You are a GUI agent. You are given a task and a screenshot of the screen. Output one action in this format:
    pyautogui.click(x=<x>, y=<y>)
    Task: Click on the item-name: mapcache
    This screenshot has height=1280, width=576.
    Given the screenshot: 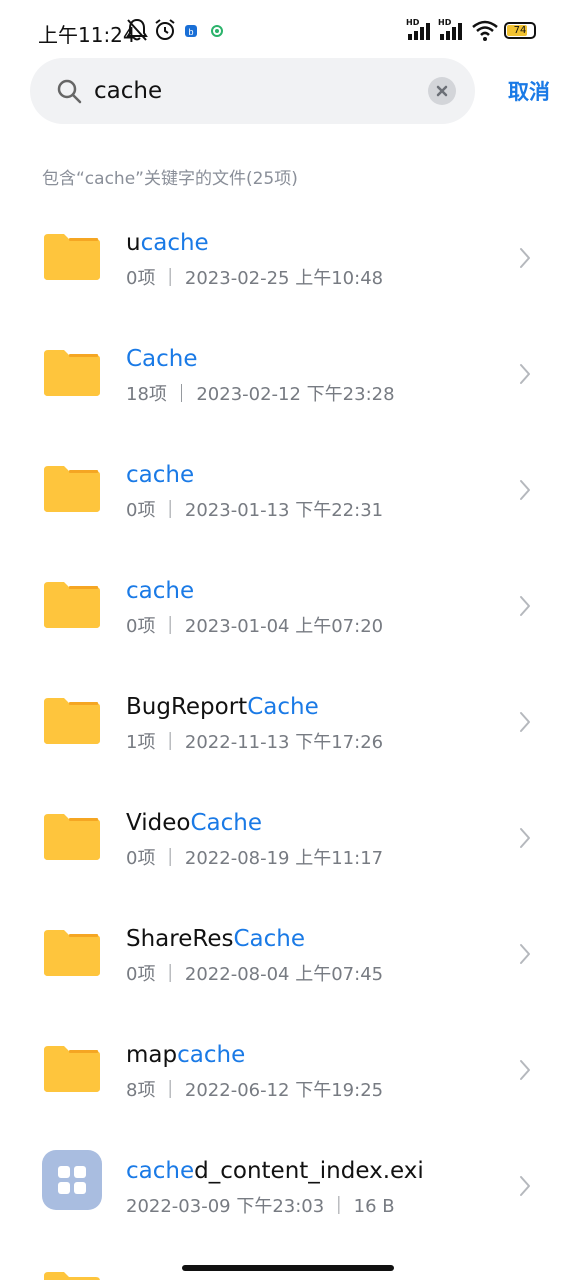 What is the action you would take?
    pyautogui.click(x=185, y=1055)
    